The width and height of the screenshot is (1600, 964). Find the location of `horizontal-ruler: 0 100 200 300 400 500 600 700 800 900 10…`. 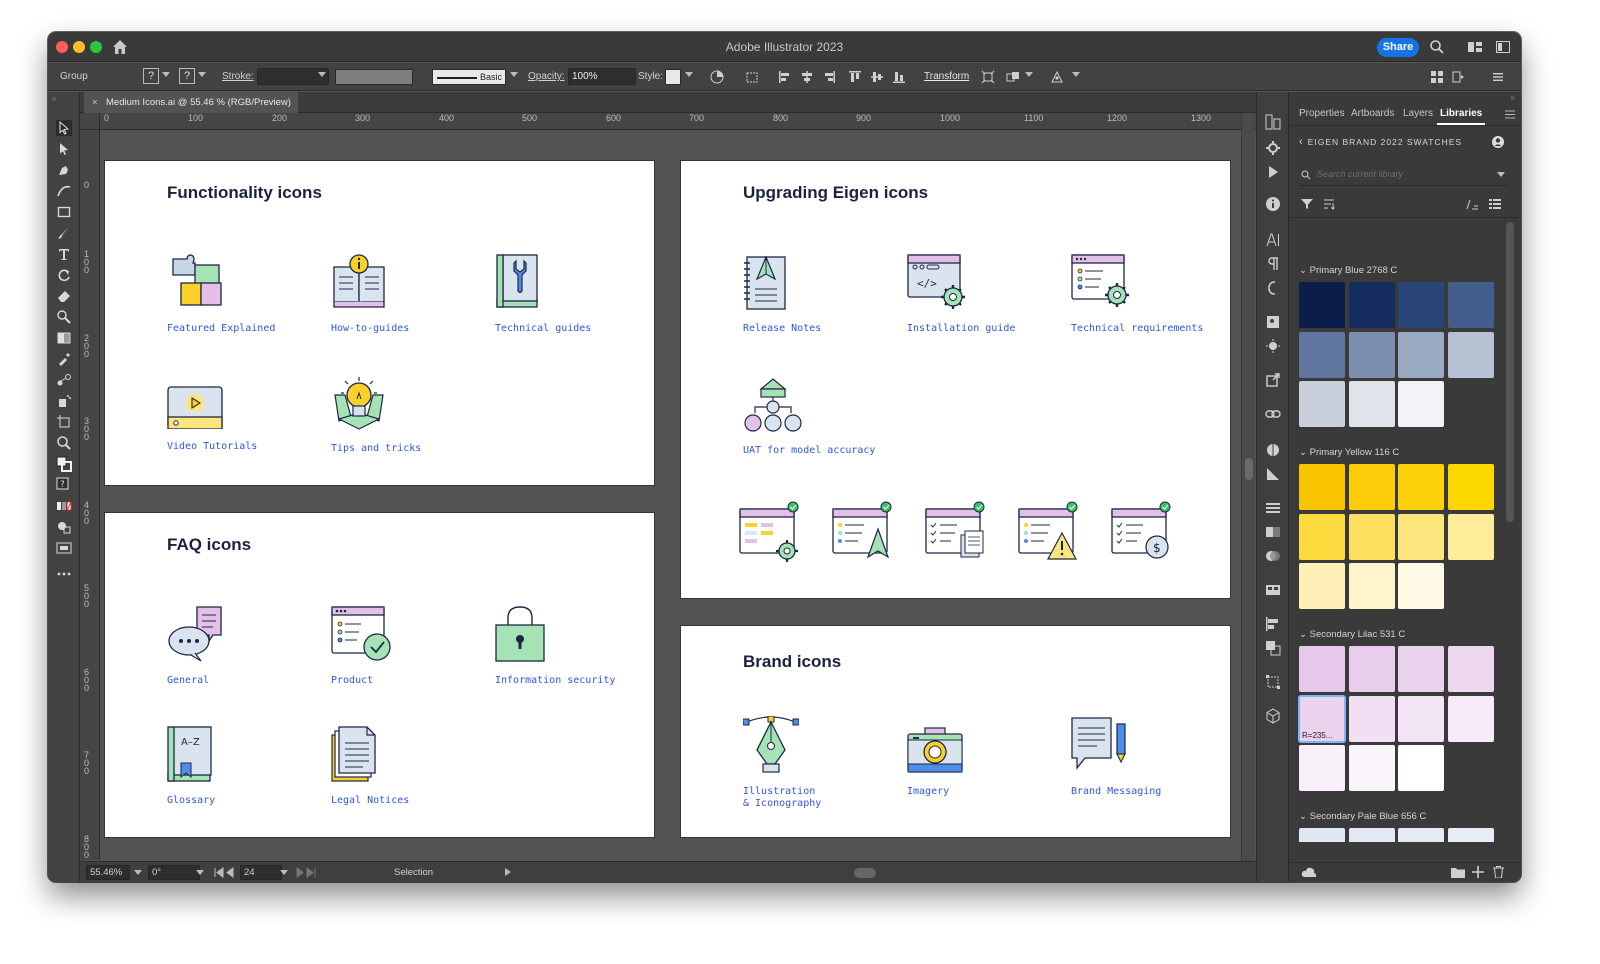

horizontal-ruler: 0 100 200 300 400 500 600 700 800 900 10… is located at coordinates (695, 121).